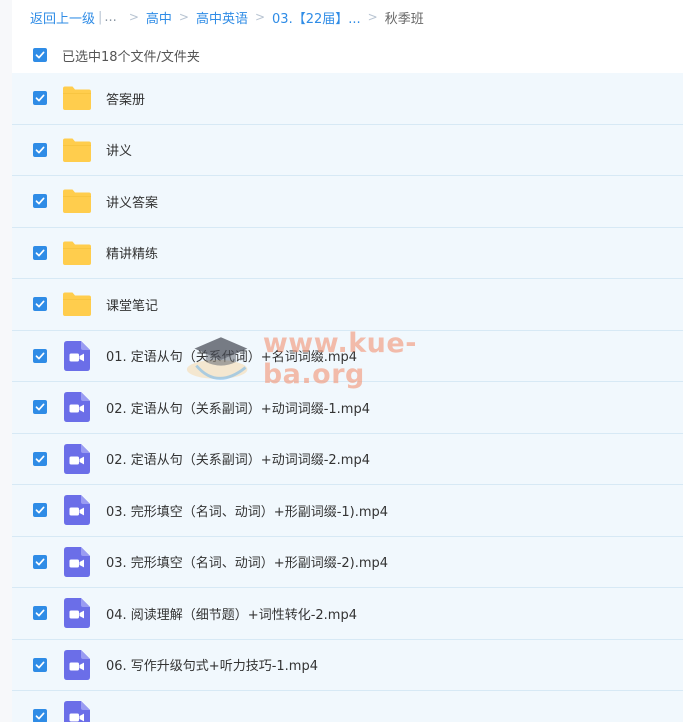 This screenshot has width=683, height=722. I want to click on file-row: 02. 定语从句（关系副词）+动词词缀-1.mp4, so click(347, 408).